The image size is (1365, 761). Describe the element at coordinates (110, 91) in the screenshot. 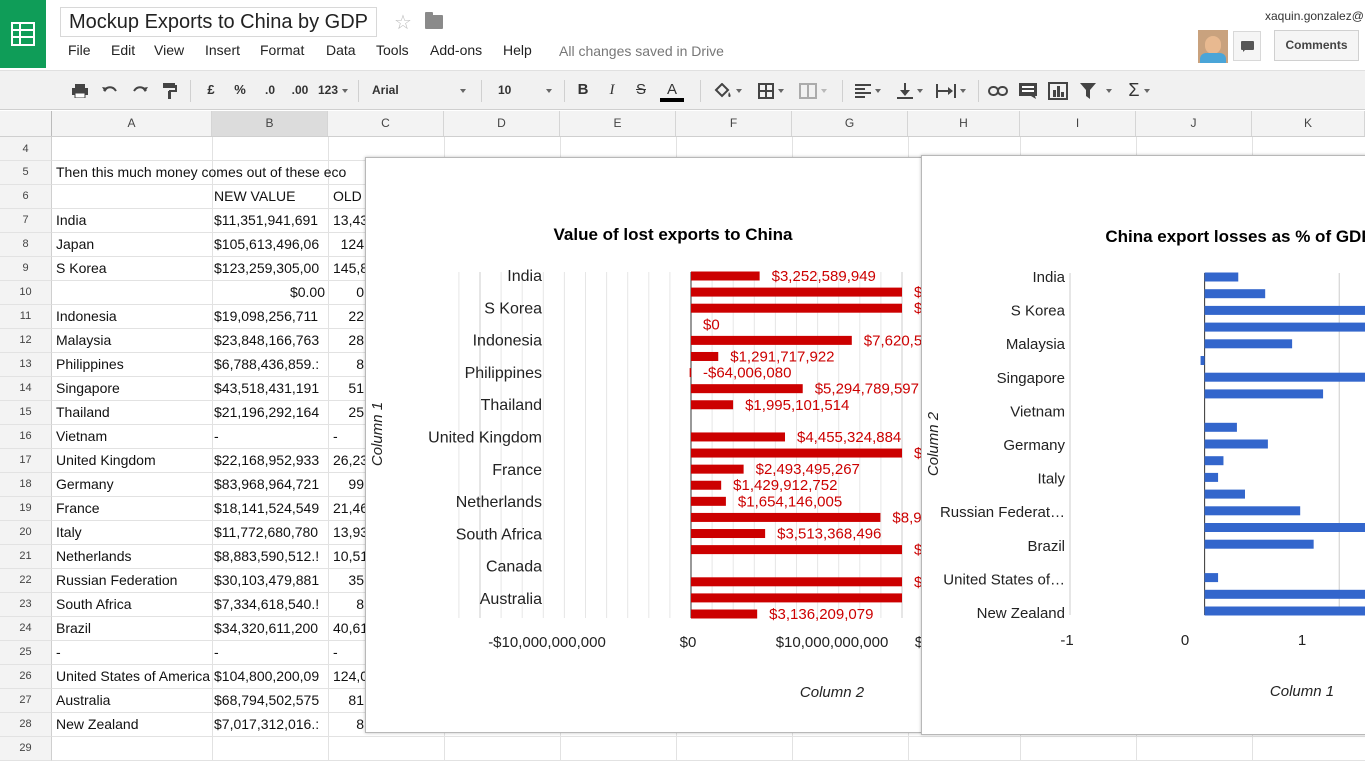

I see `undo-icon` at that location.